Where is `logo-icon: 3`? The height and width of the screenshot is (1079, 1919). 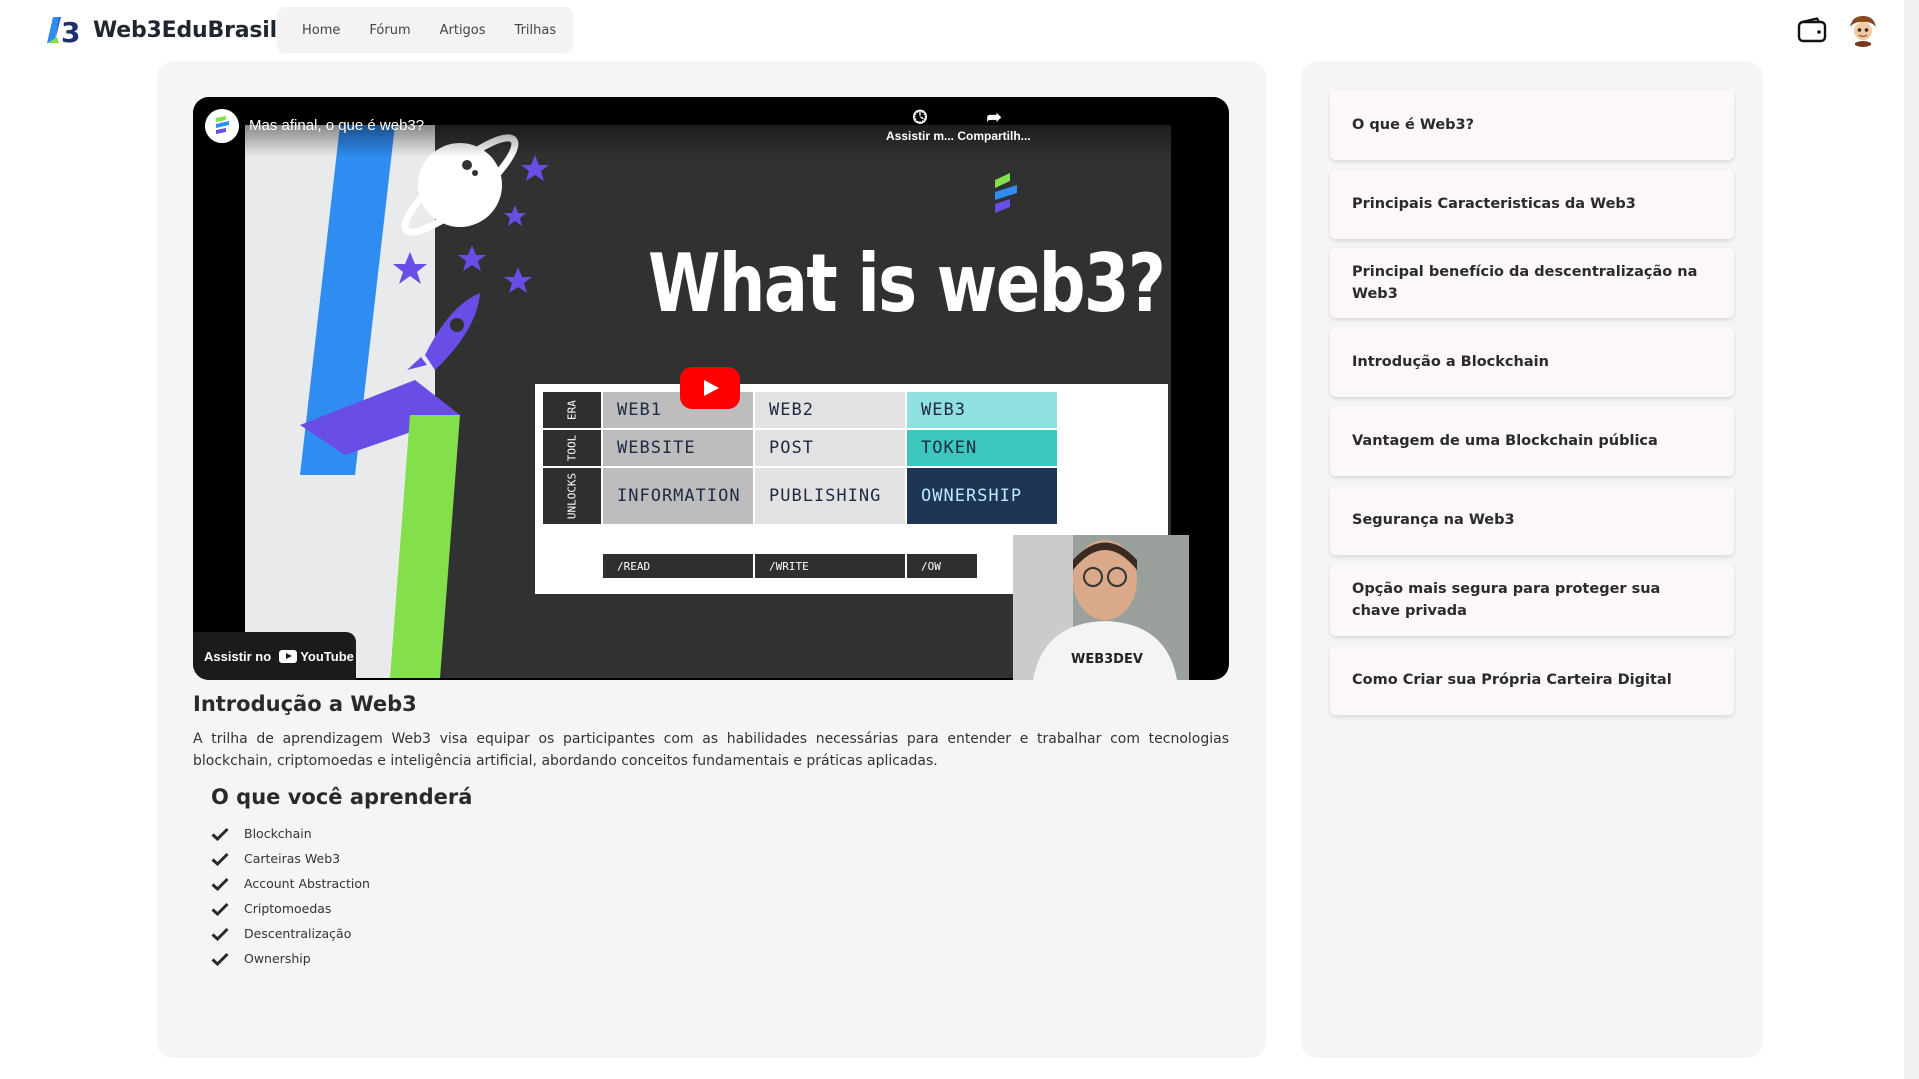
logo-icon: 3 is located at coordinates (63, 31).